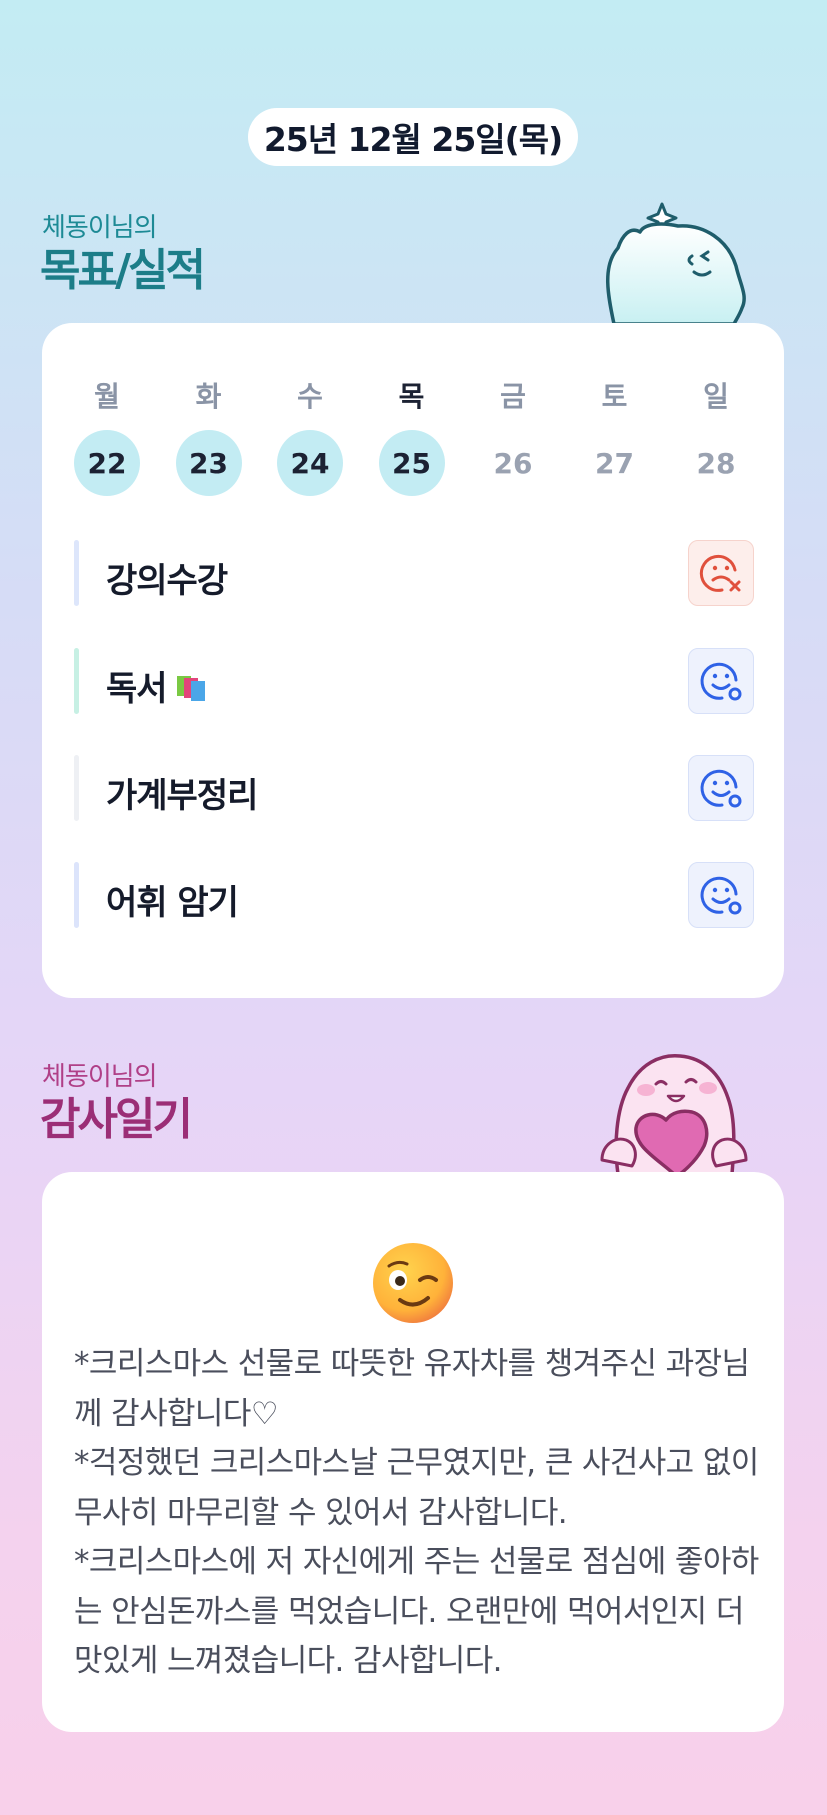 This screenshot has width=827, height=1815. What do you see at coordinates (137, 689) in the screenshot?
I see `task-label-text: 독서` at bounding box center [137, 689].